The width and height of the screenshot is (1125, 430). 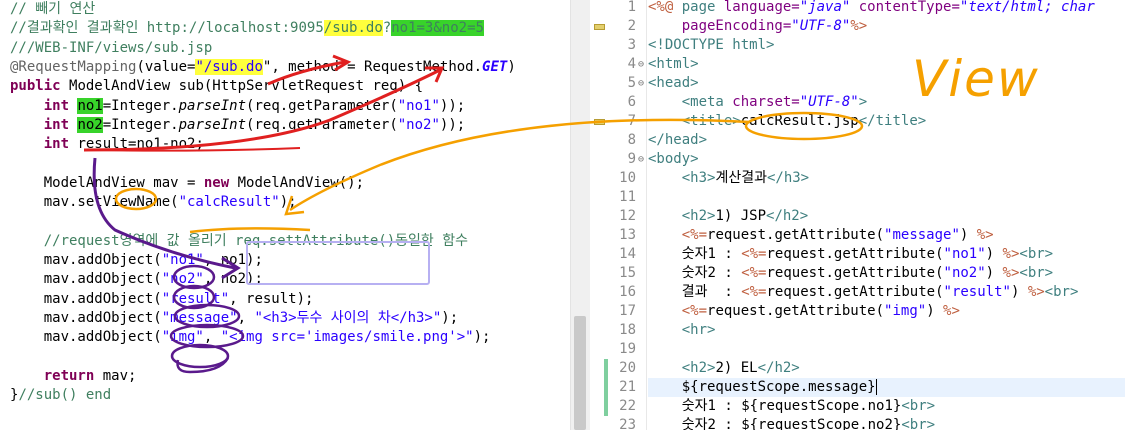 I want to click on code-token: calcResult.jsp, so click(x=799, y=121).